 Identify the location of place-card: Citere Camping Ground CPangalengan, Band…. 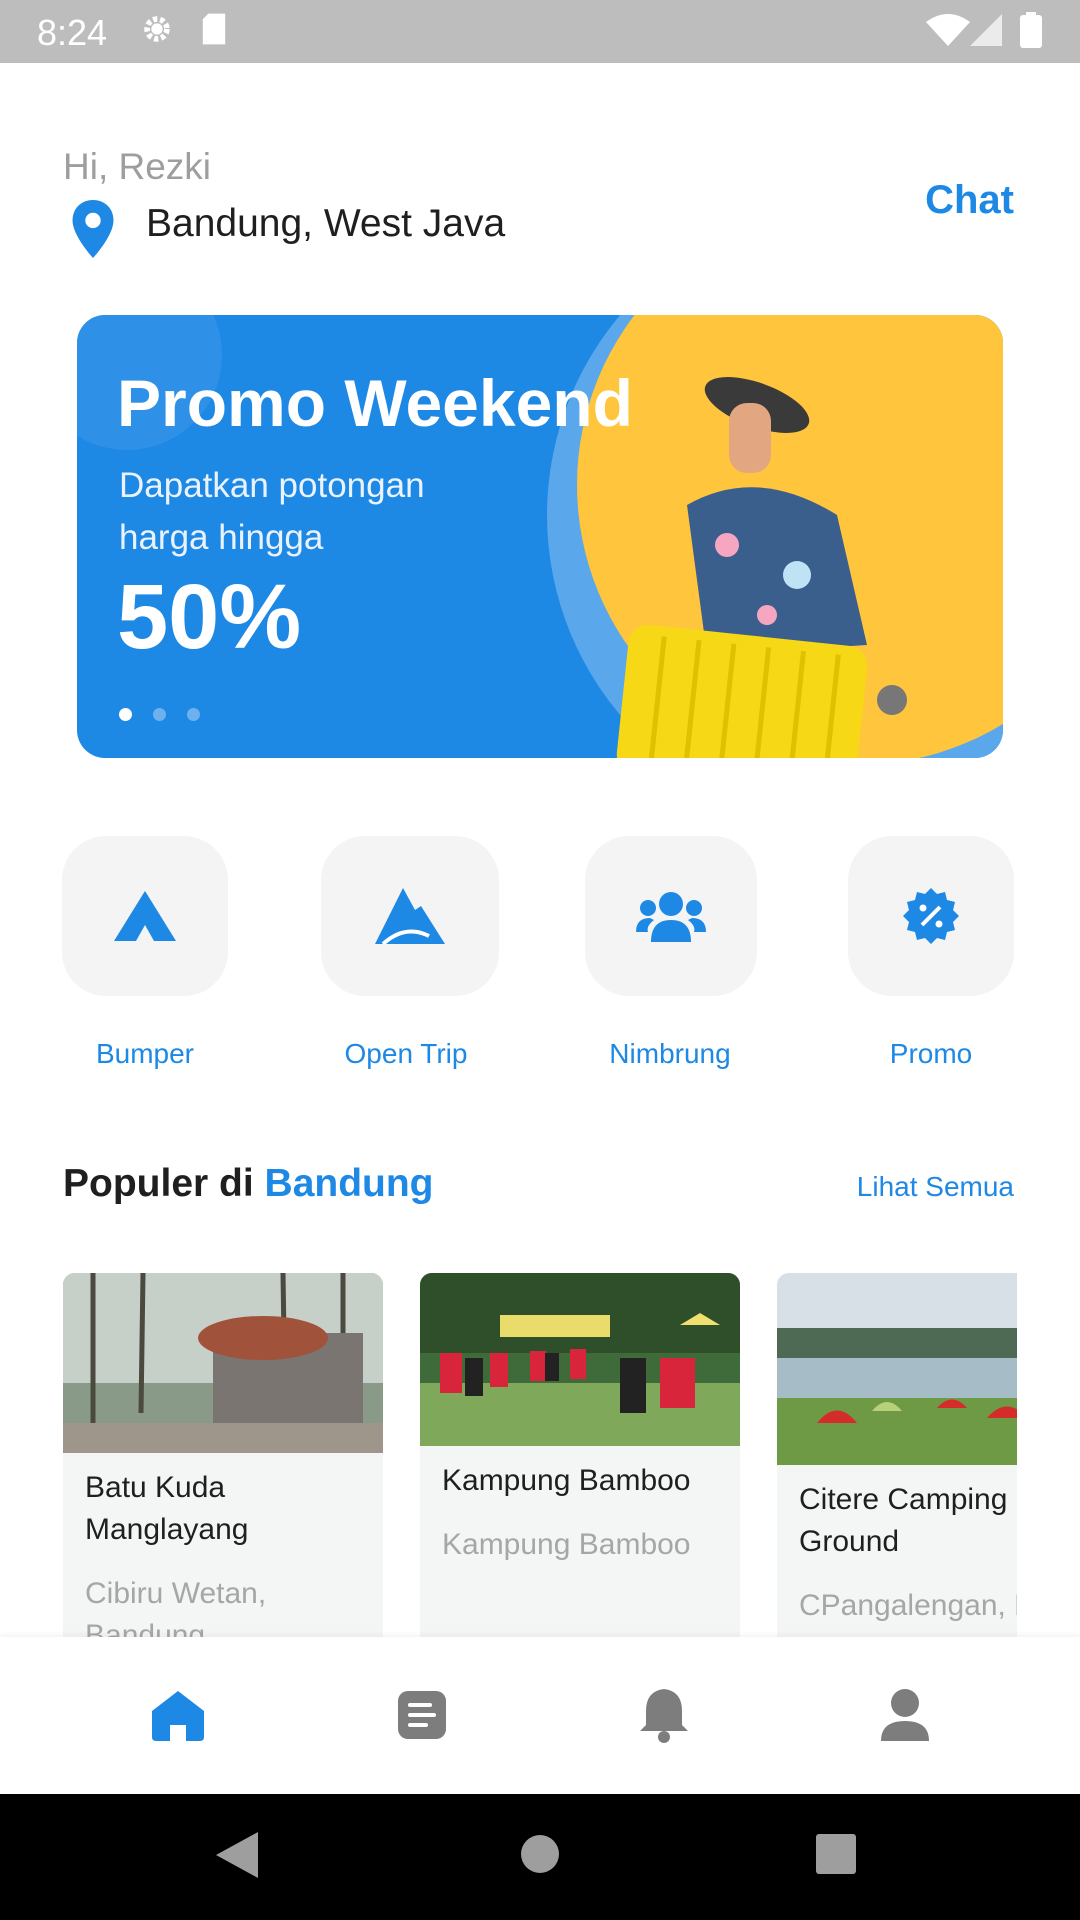
(897, 1455).